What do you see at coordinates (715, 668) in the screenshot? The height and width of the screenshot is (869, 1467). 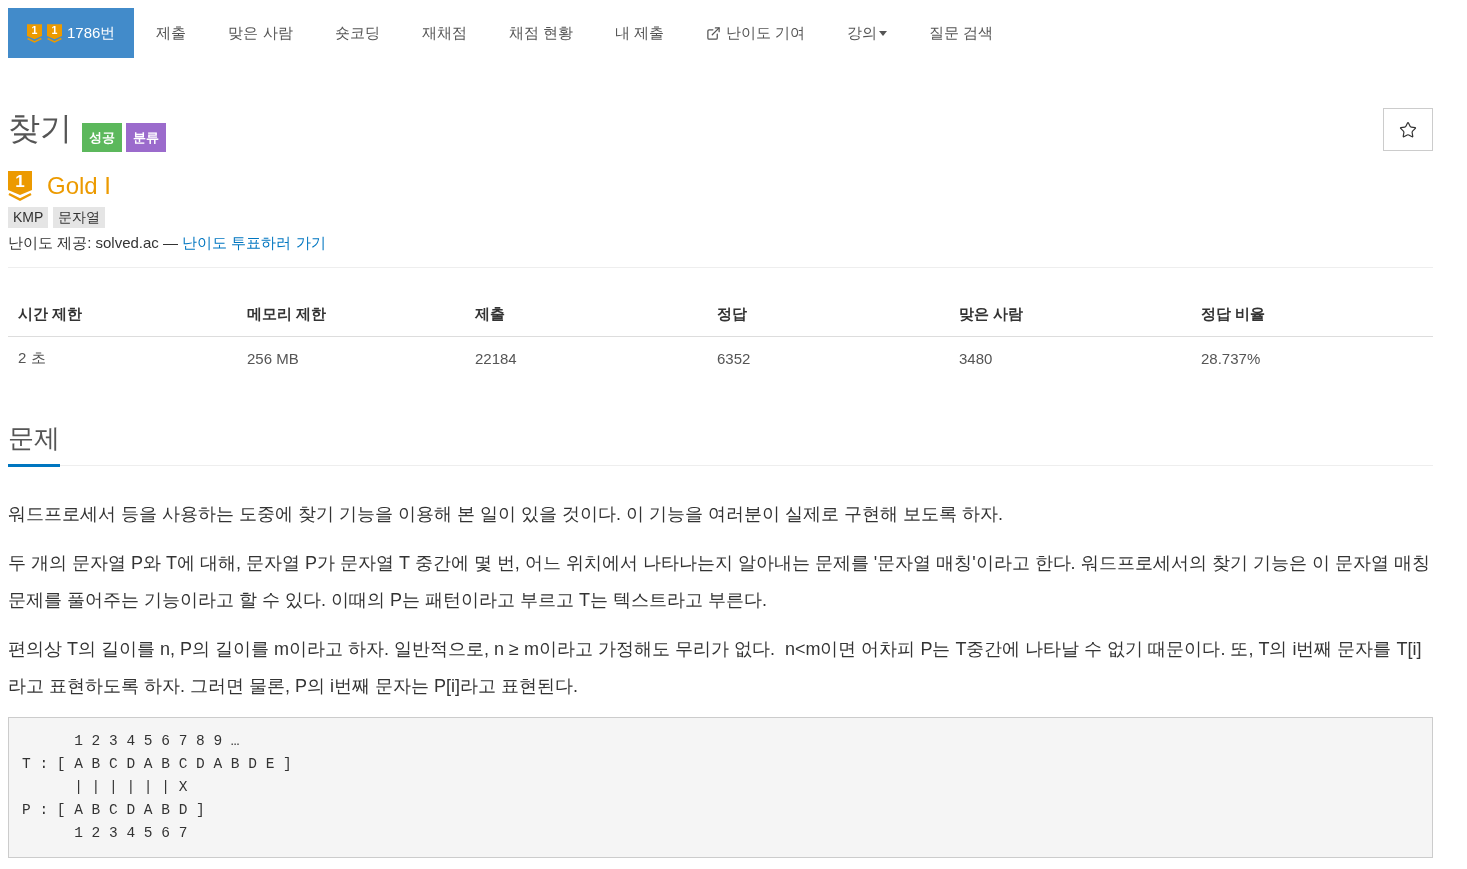 I see `problem-paragraph: 편의상 T의 길이를 n, P의 길이를 m이라고 하자. 일반적으로, n ≥ m이라고 가정해도 무리가 없다. n<m이면 어차피 P는 T중간에 나타날 수 없기 때문이다. 또, T의 i번째 문자를 T[i]라고 표현하도록 하자. 그러면 물론, P의 i번째 문자는 P[i]라고 표현된다.` at bounding box center [715, 668].